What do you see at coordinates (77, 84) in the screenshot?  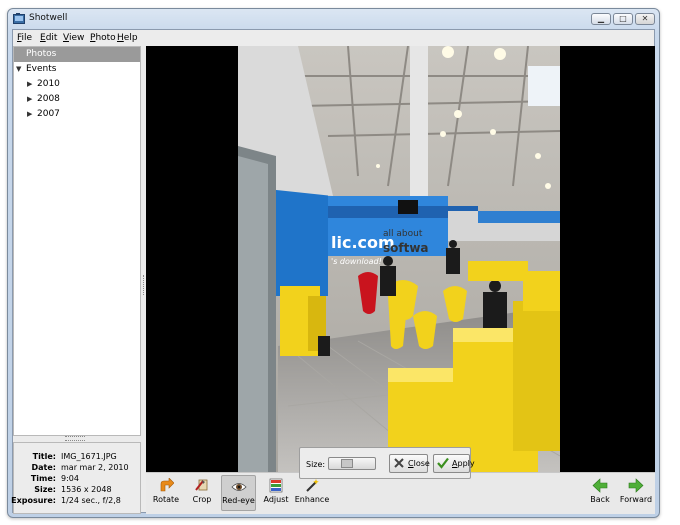 I see `sidebar-item-2010: ▶ 2010` at bounding box center [77, 84].